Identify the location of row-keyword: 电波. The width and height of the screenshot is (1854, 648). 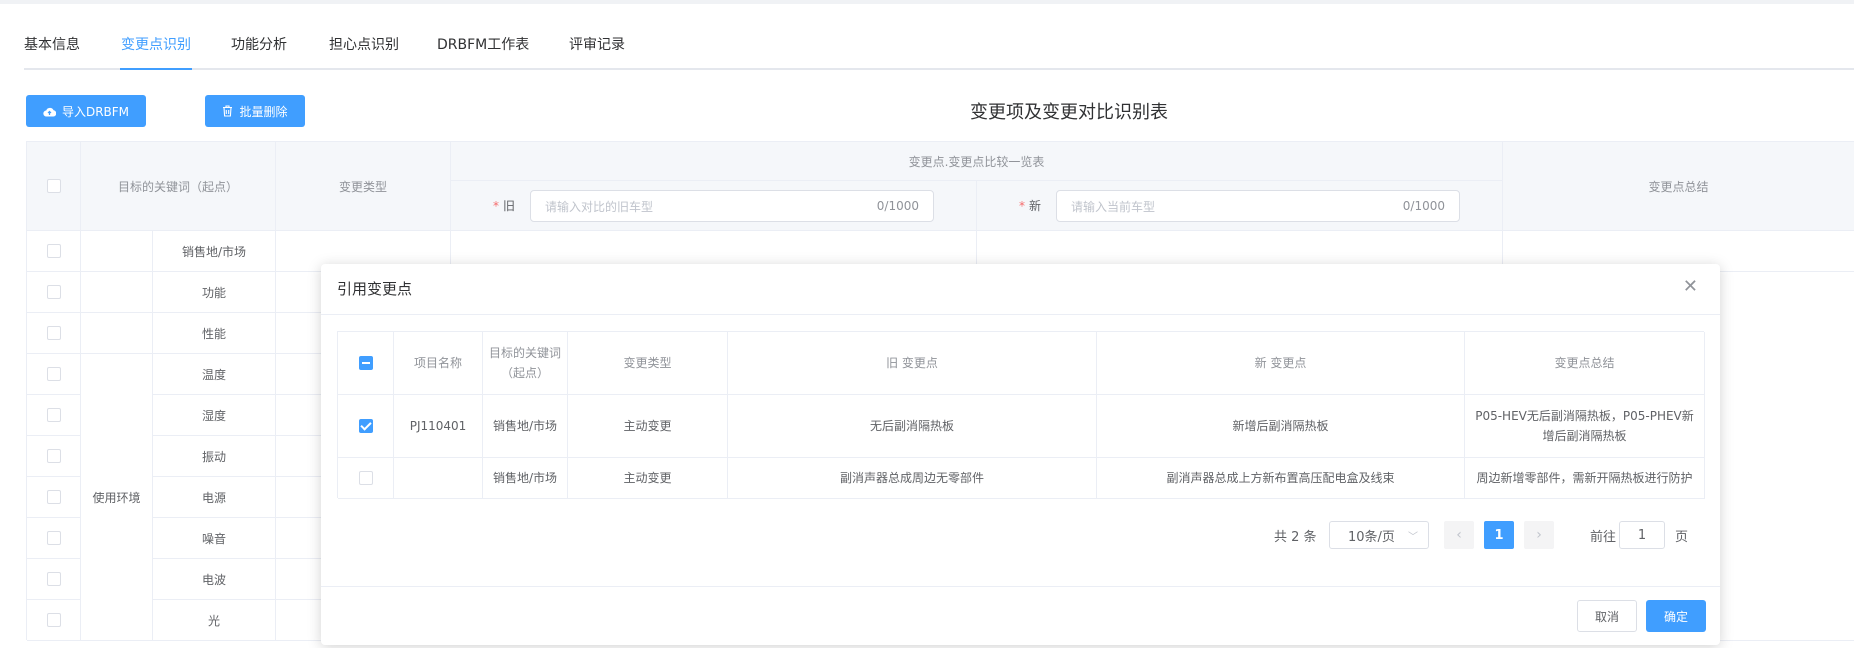
(214, 579).